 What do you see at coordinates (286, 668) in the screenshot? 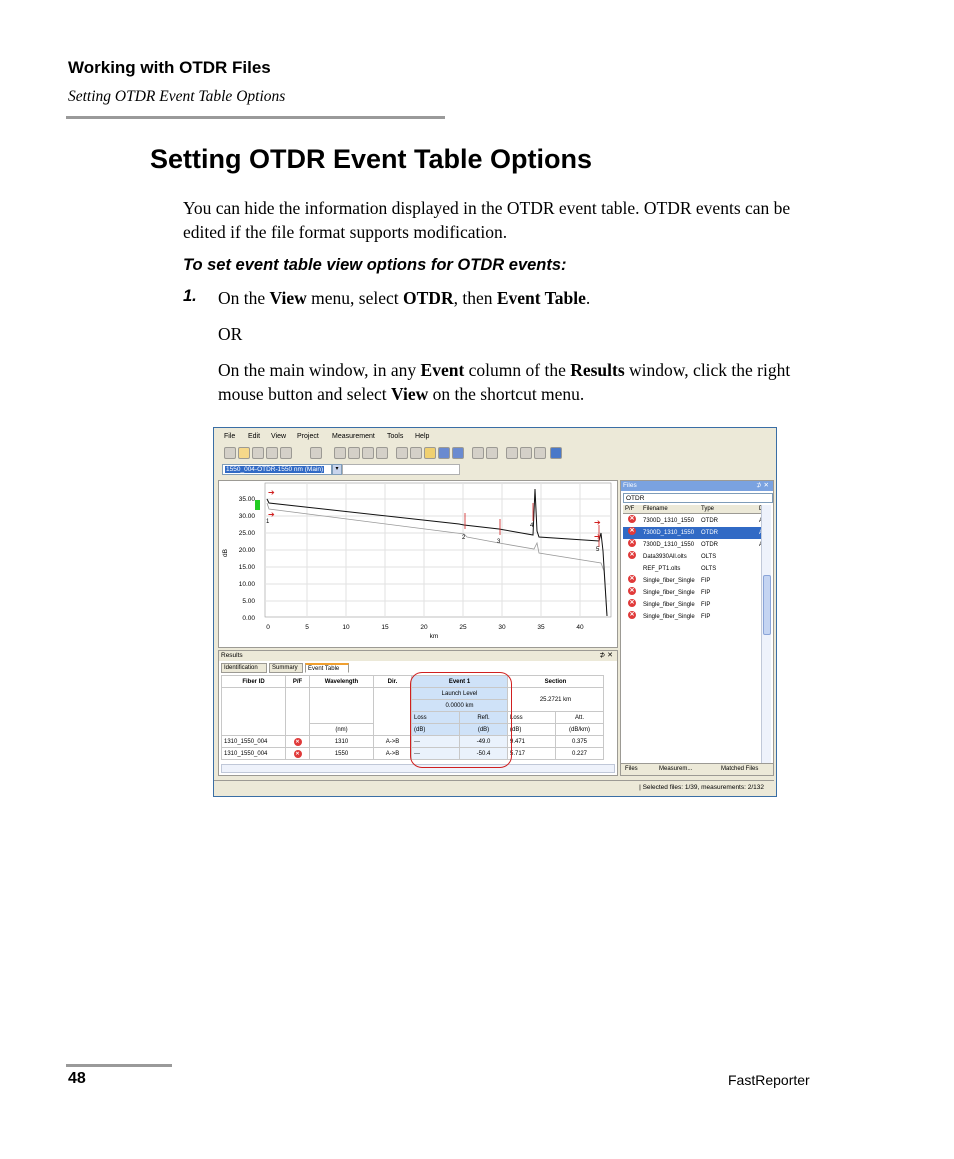
I see `tab-summary: Summary` at bounding box center [286, 668].